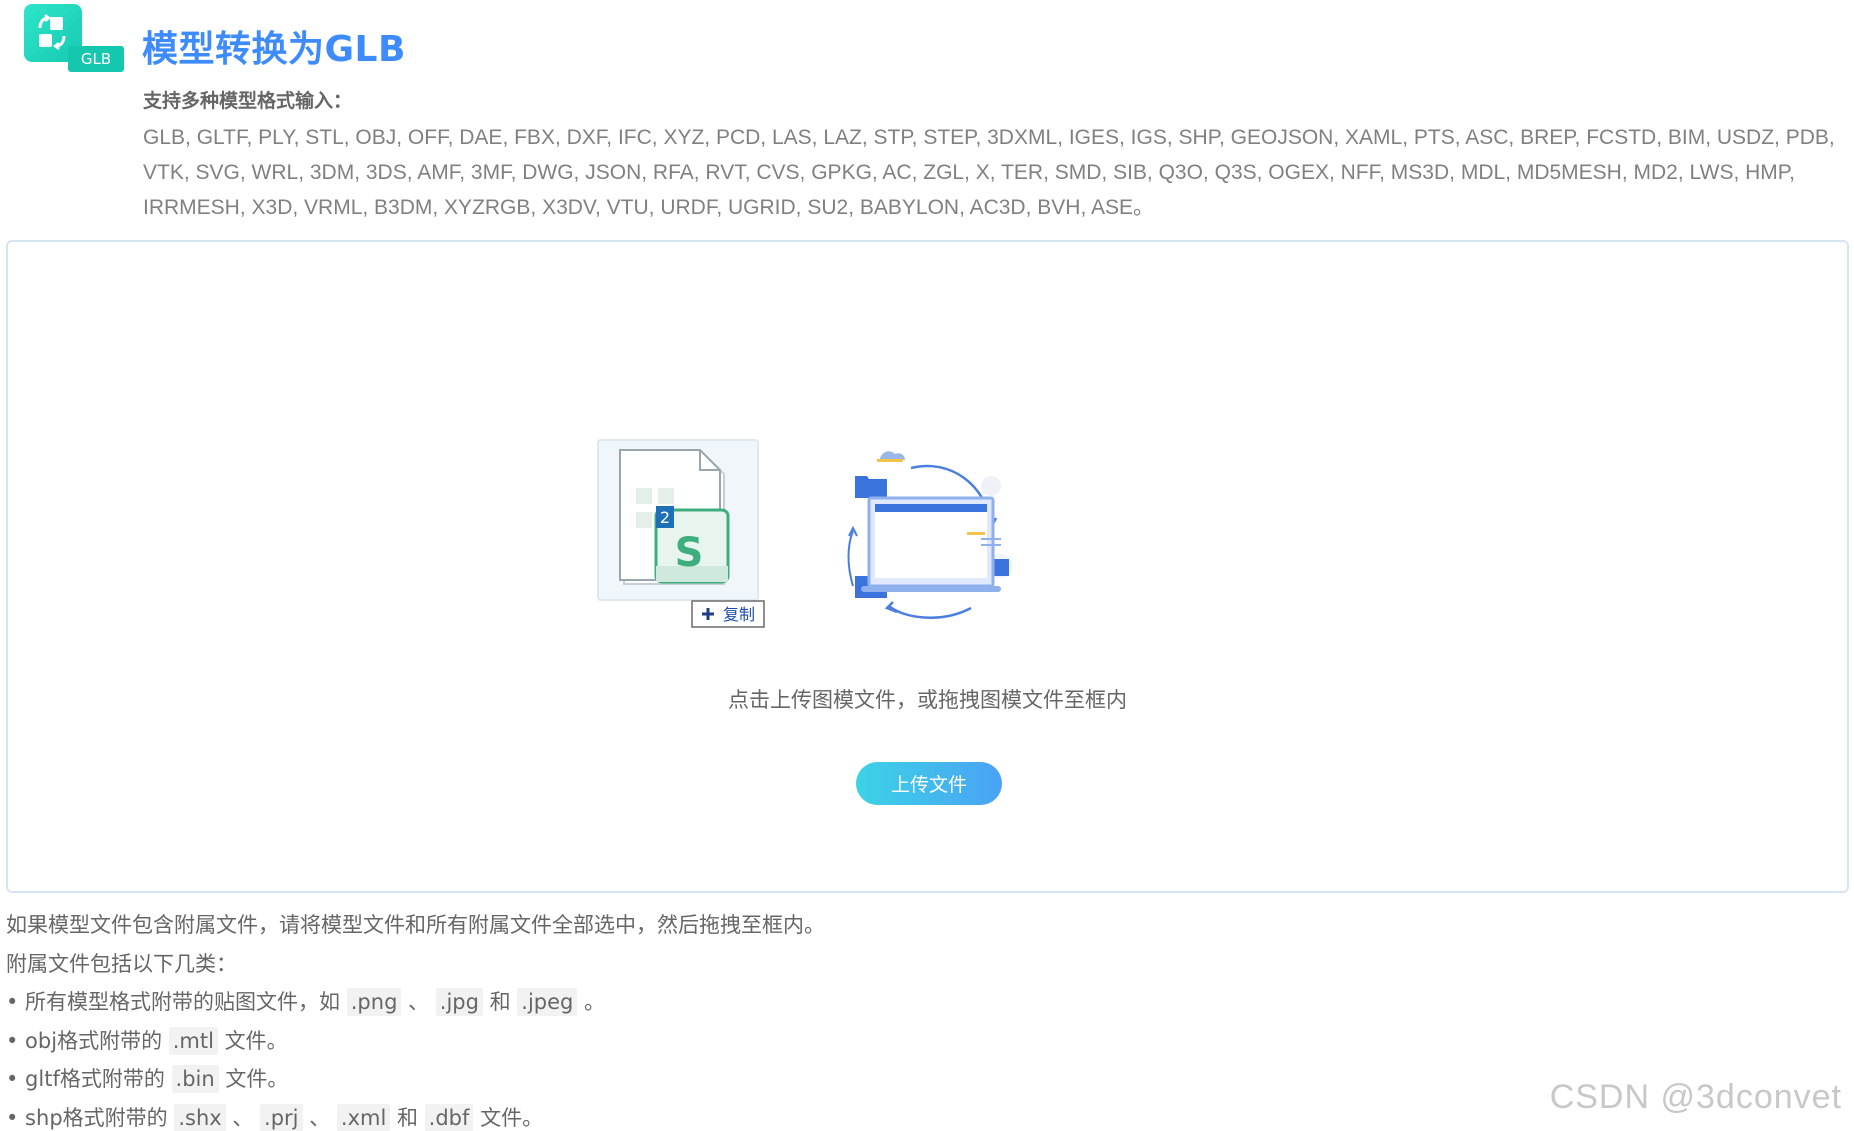  I want to click on note-shp-files: • shp格式附带的 .shx 、 .prj 、 .xml 和 .dbf 文件。, so click(806, 1115).